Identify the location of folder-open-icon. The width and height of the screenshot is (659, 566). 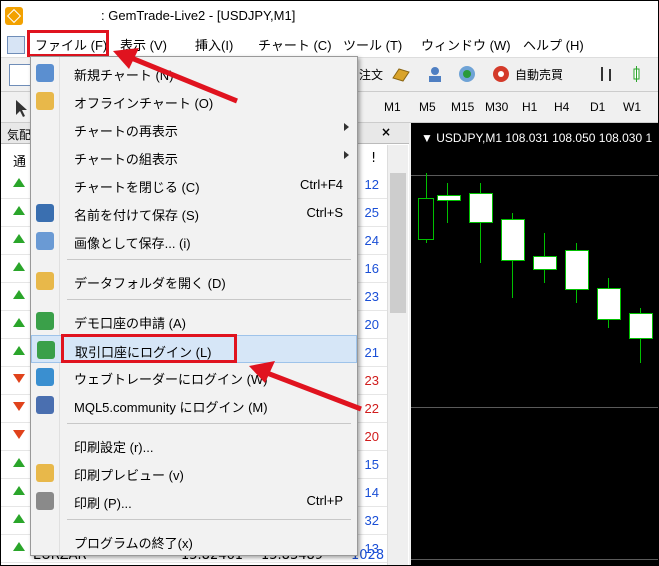
(45, 101).